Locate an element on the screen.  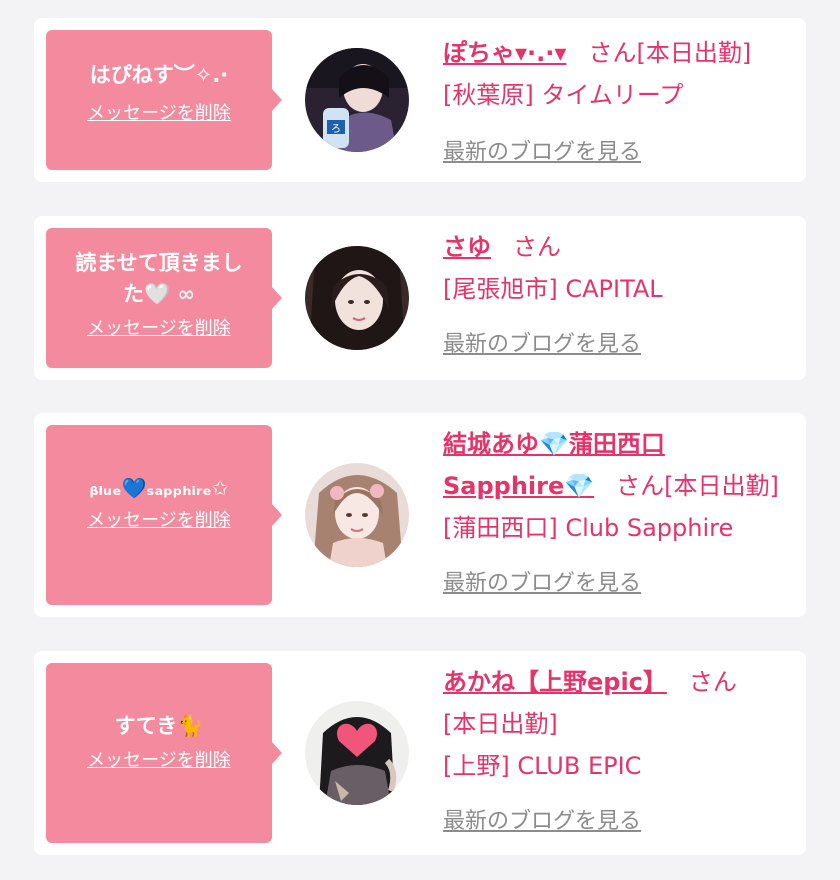
message-text: はぴねす︶✧.· is located at coordinates (159, 75).